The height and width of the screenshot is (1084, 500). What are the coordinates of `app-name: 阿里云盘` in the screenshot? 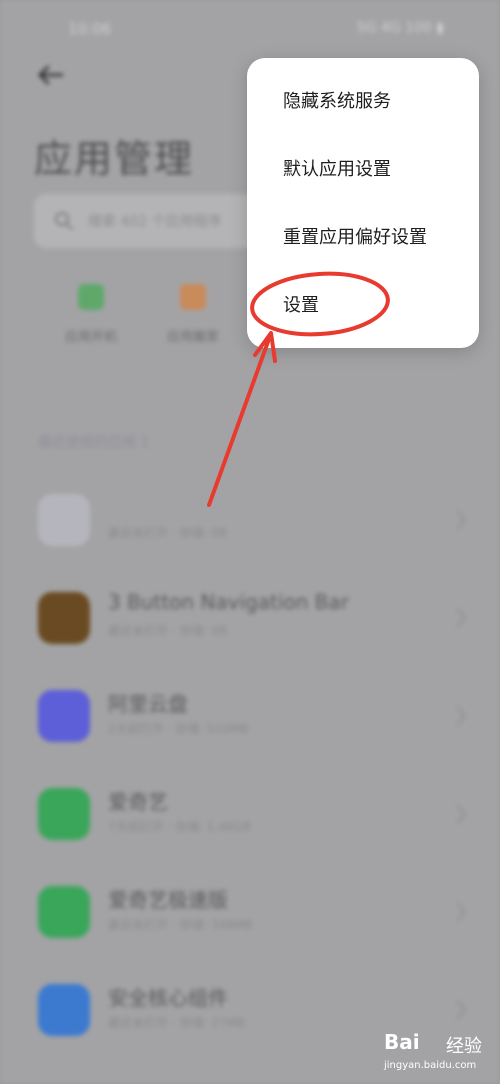 It's located at (148, 704).